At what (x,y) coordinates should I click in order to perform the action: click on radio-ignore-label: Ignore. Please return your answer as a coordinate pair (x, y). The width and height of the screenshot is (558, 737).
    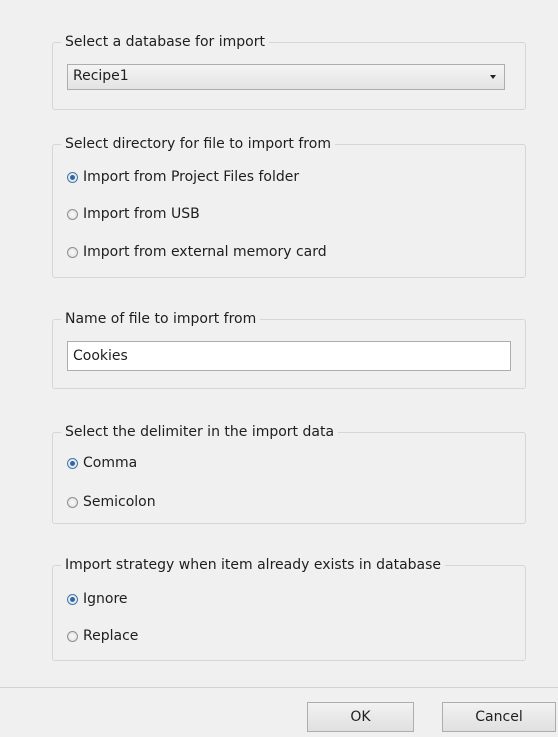
    Looking at the image, I should click on (105, 599).